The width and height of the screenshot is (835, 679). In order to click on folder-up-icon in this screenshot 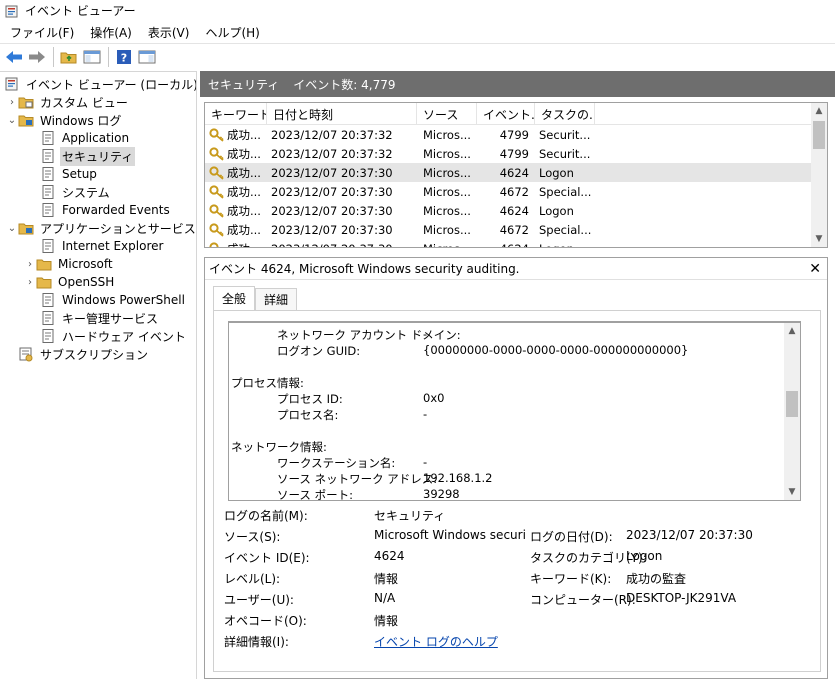, I will do `click(68, 58)`.